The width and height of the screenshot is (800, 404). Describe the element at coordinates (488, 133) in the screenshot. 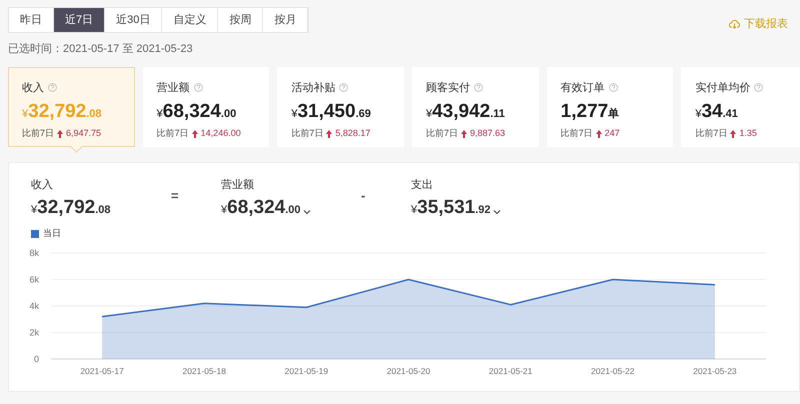

I see `change-value: 9,887.63` at that location.